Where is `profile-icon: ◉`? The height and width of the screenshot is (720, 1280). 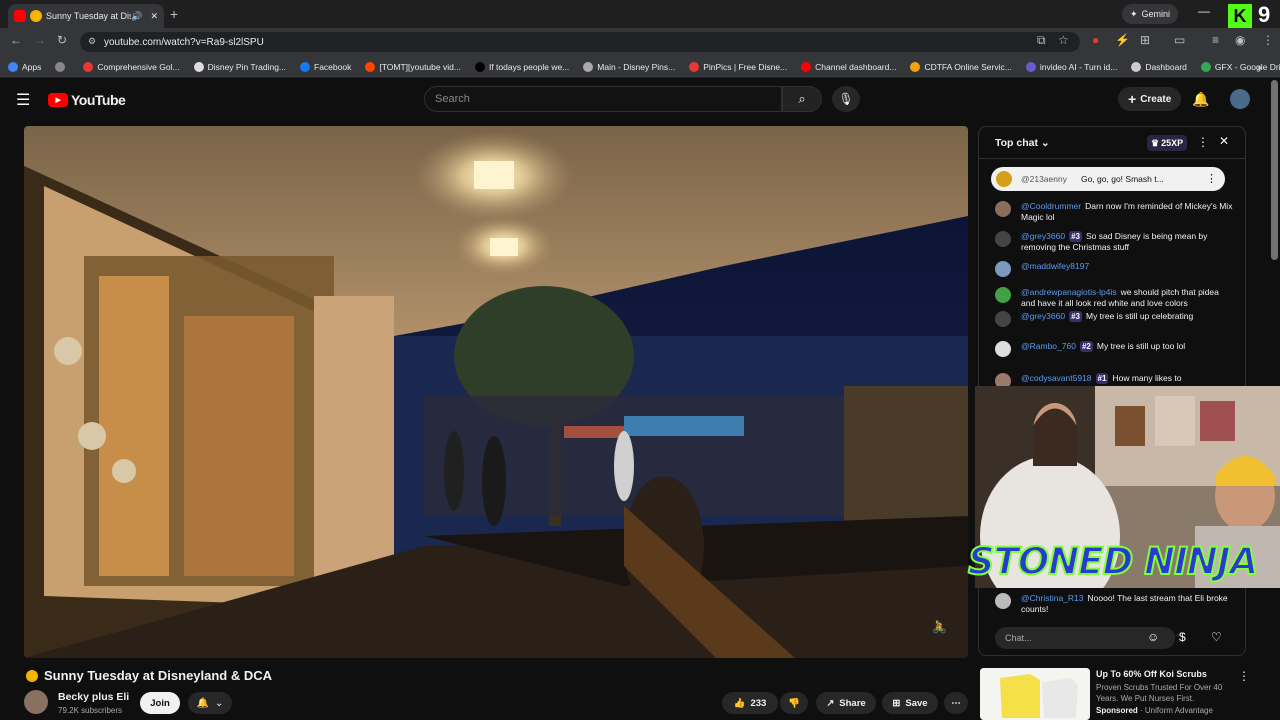 profile-icon: ◉ is located at coordinates (1240, 40).